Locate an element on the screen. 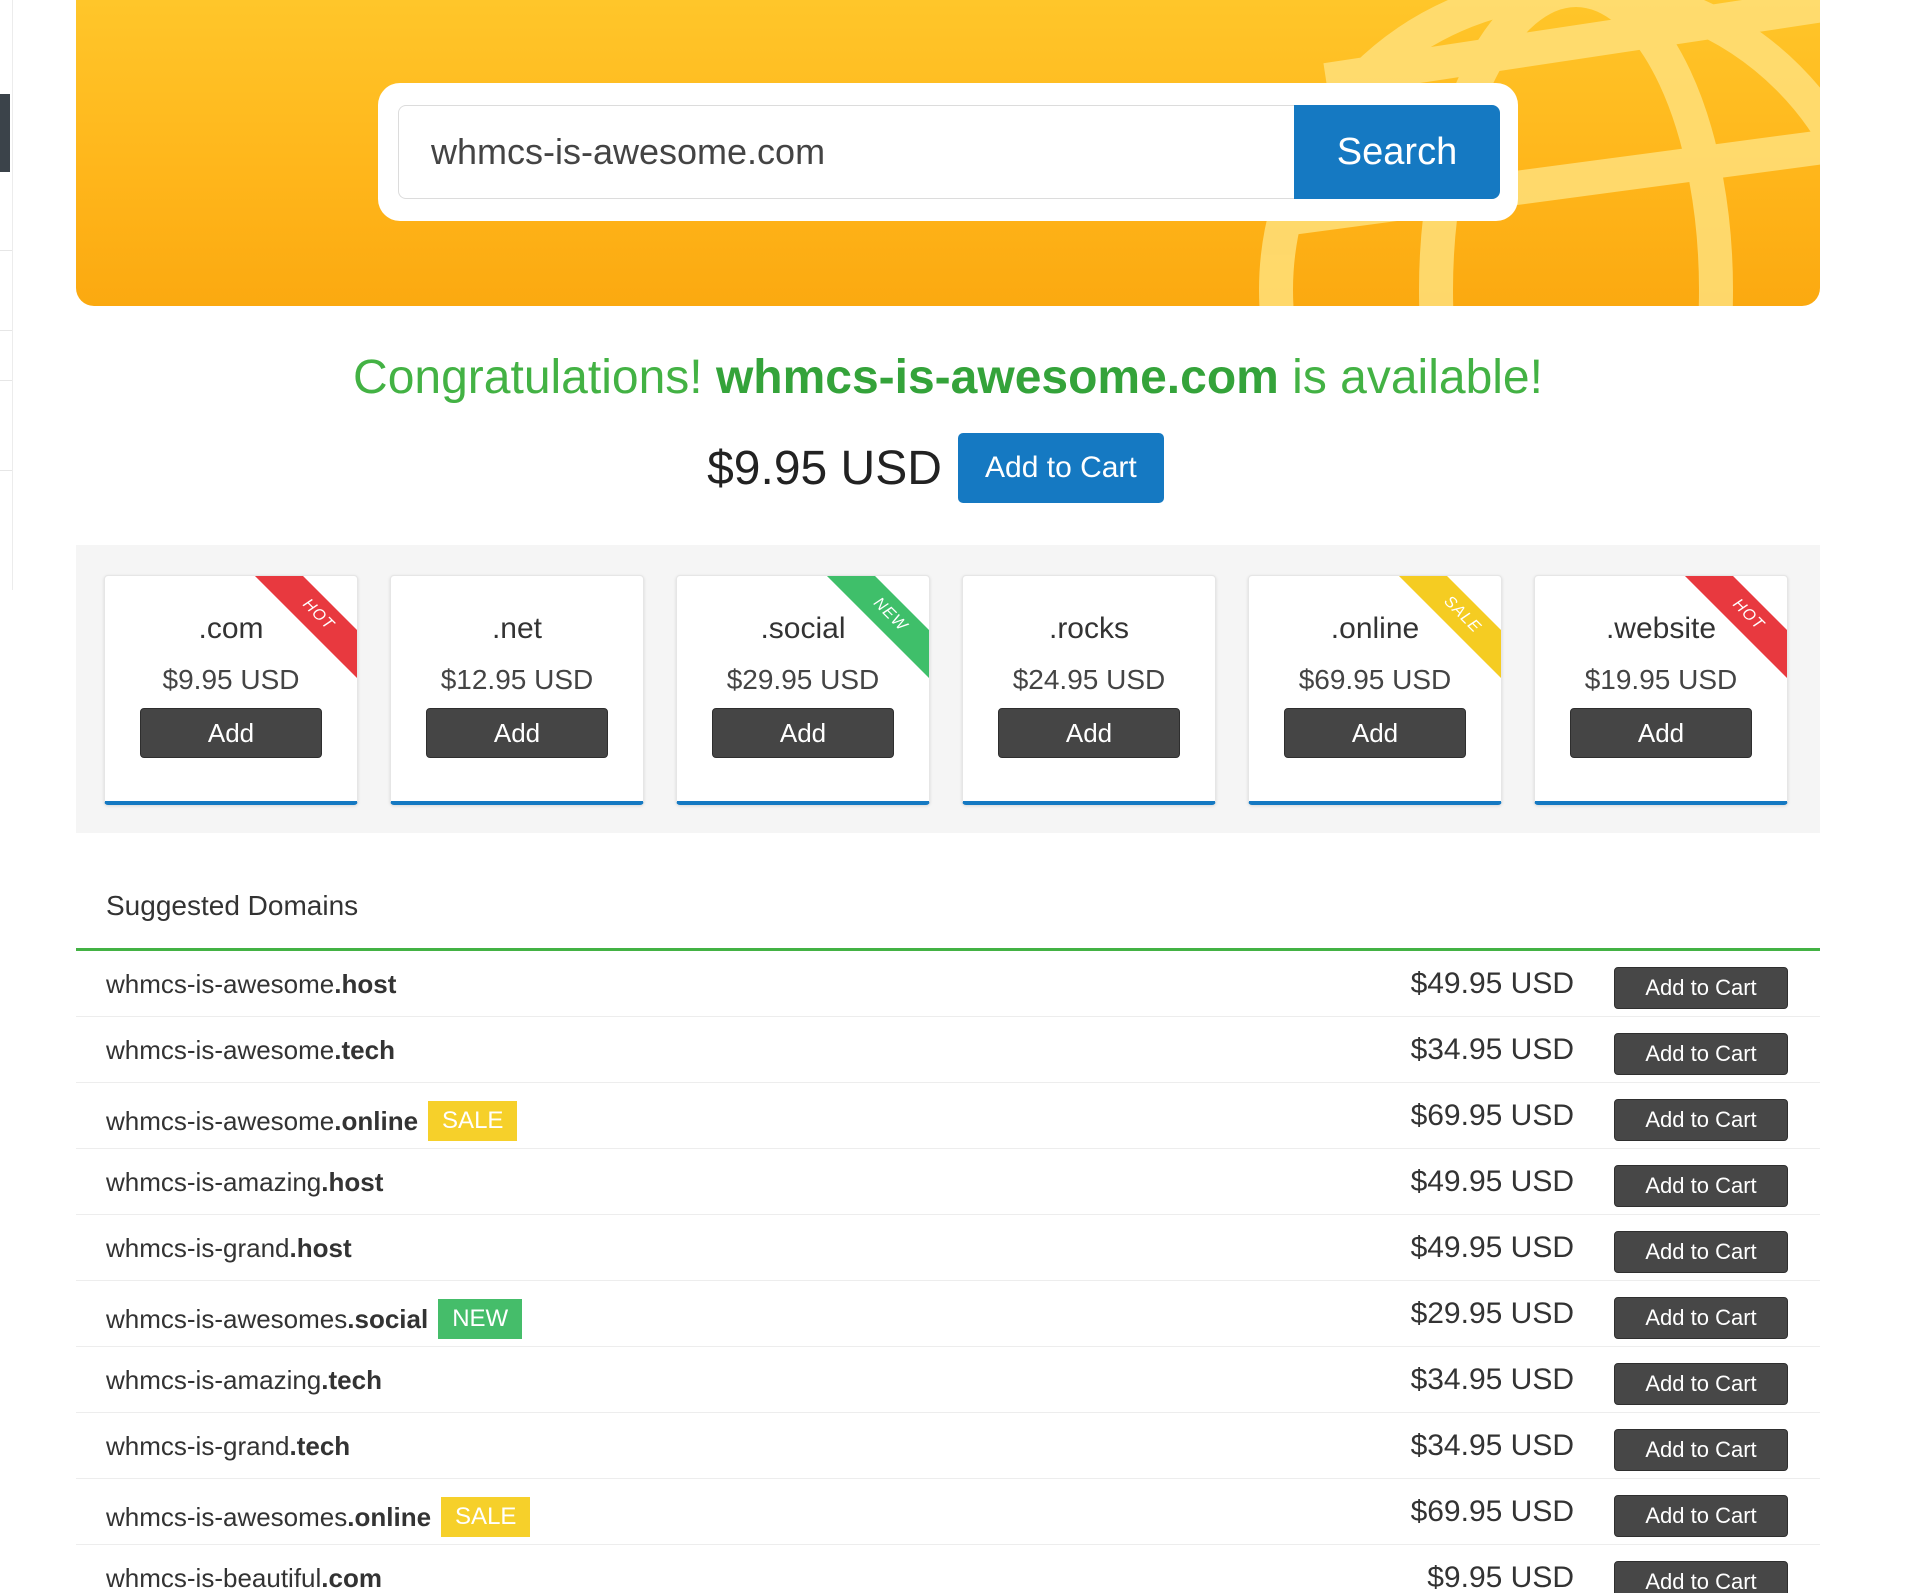 The width and height of the screenshot is (1911, 1593). suggested-domain-name: whmcs-is-awesome .tech is located at coordinates (250, 1050).